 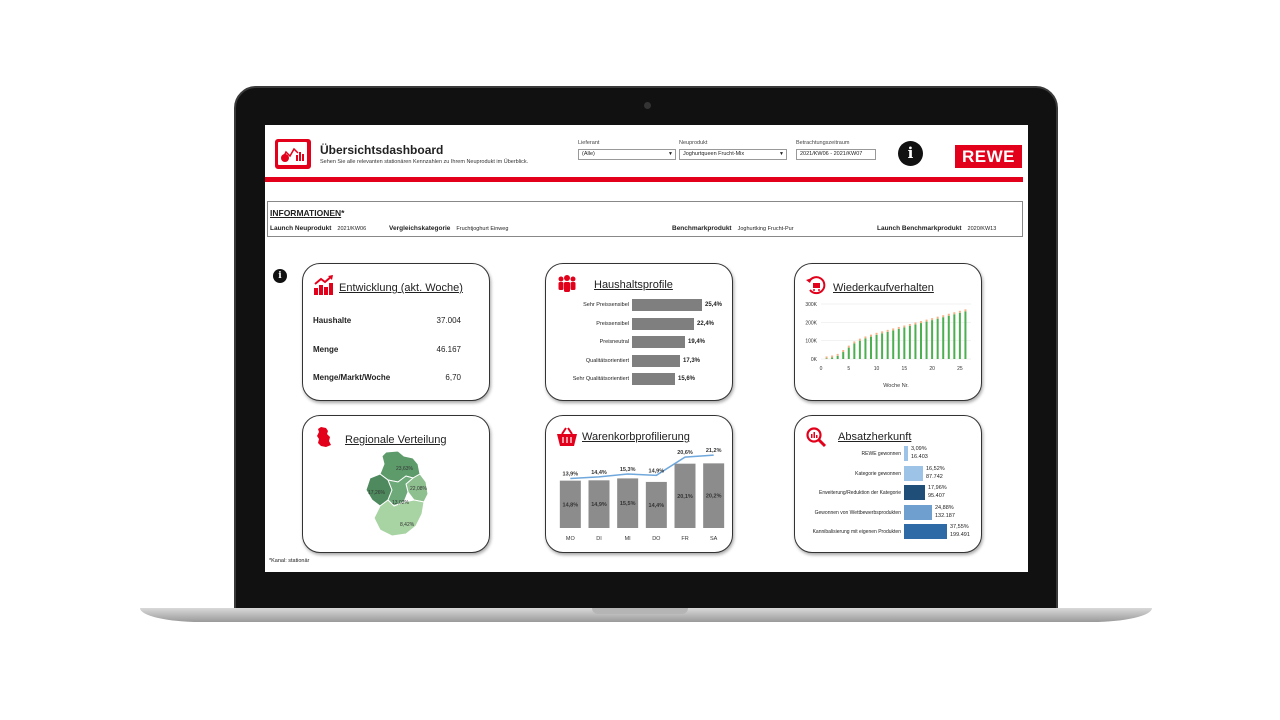 I want to click on wb-bar-label: 15,5%, so click(x=628, y=504).